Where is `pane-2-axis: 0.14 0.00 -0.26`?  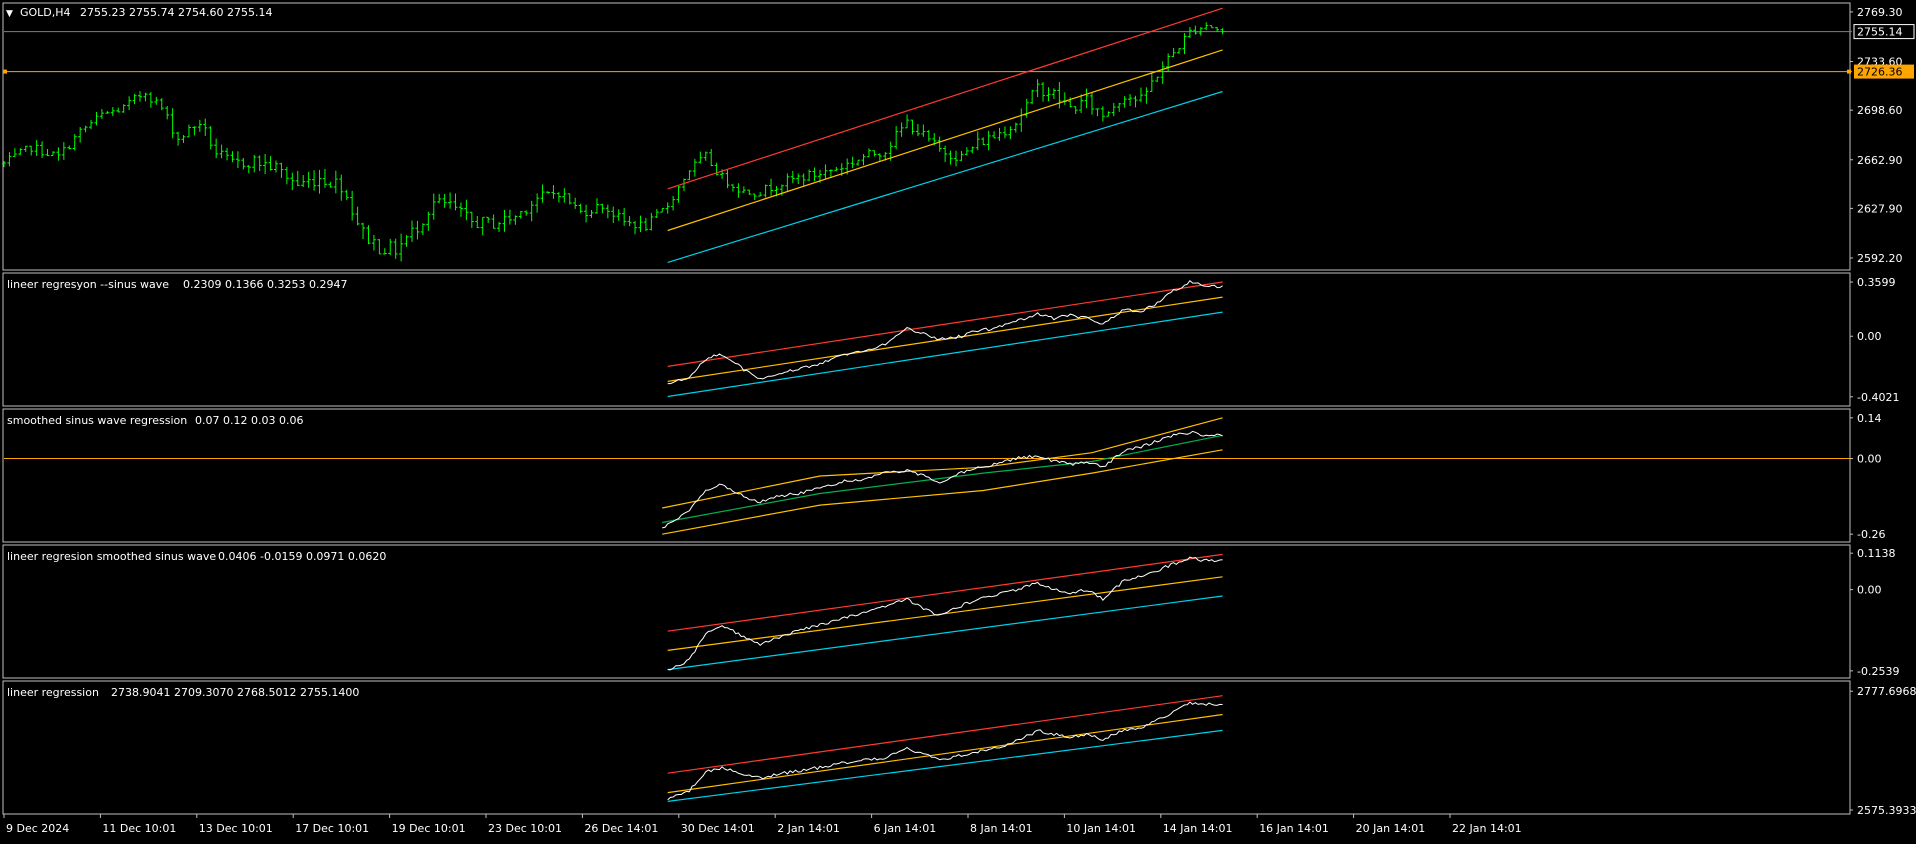 pane-2-axis: 0.14 0.00 -0.26 is located at coordinates (1867, 476).